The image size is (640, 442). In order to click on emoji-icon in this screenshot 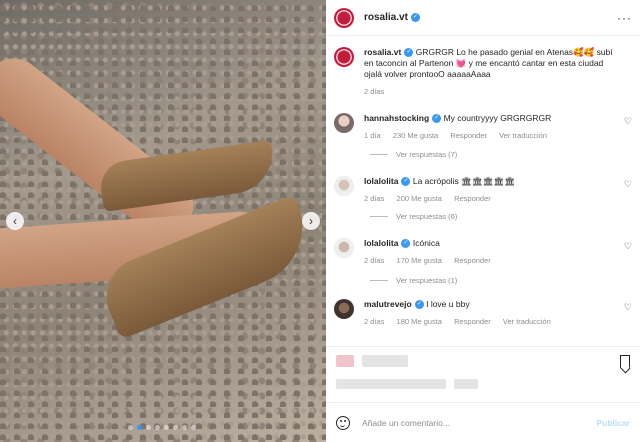, I will do `click(343, 422)`.